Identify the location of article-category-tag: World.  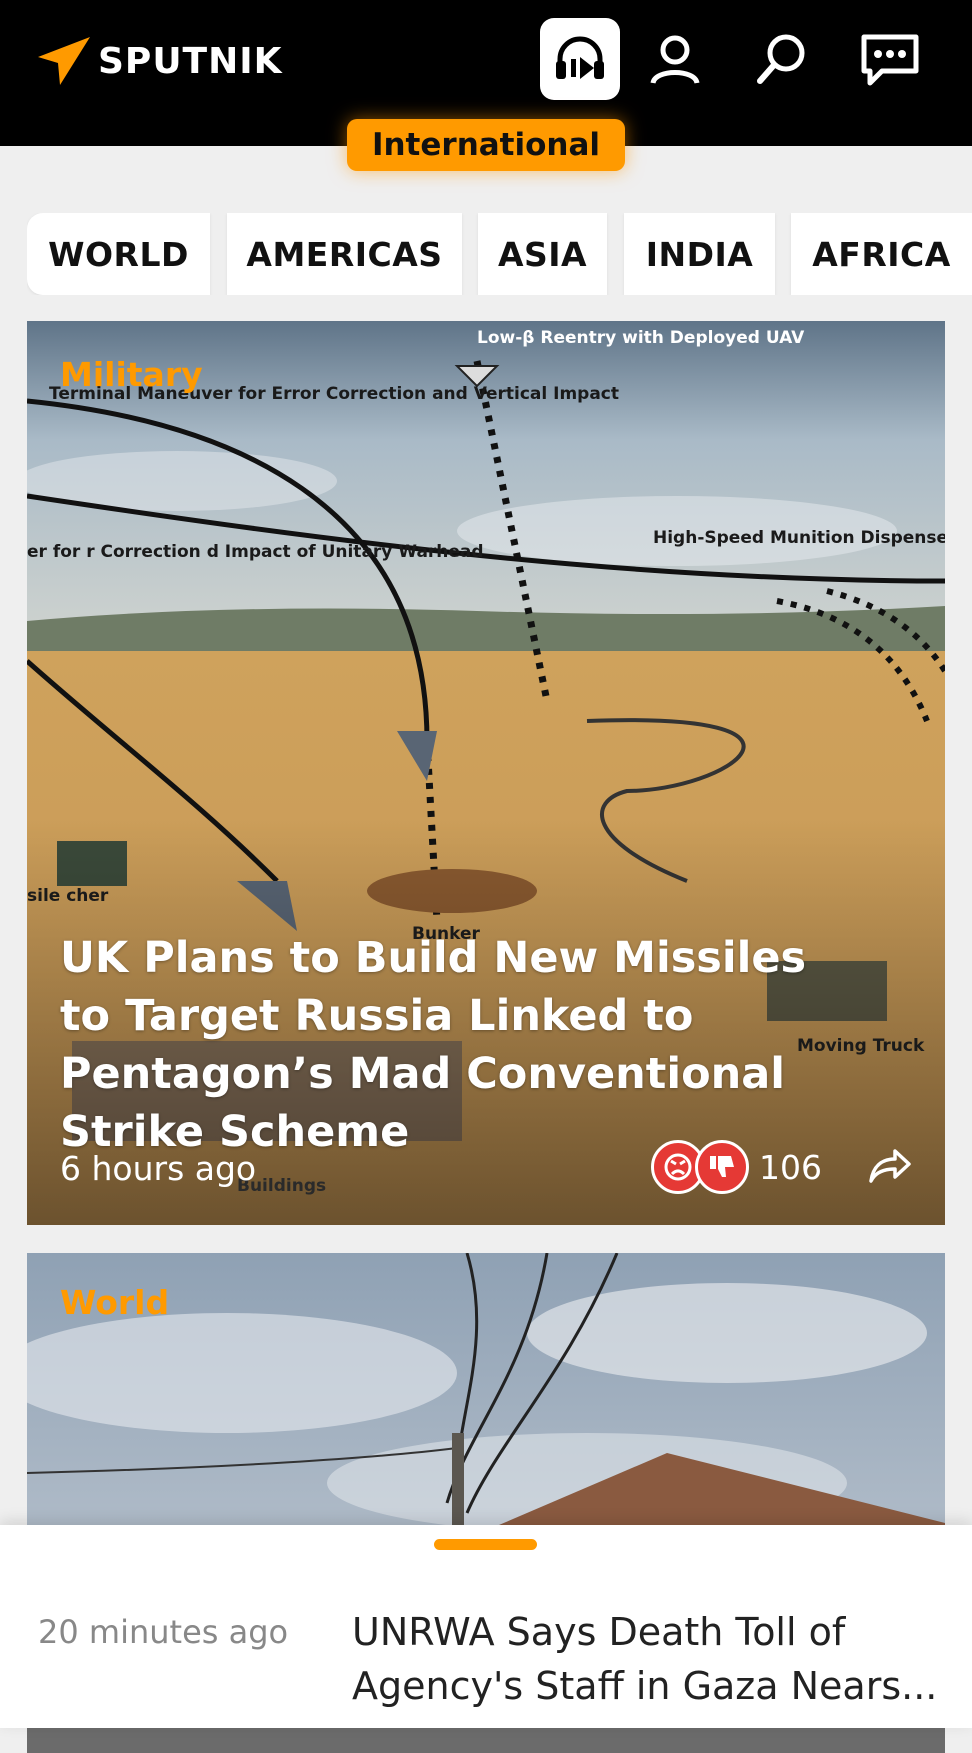
(114, 1302).